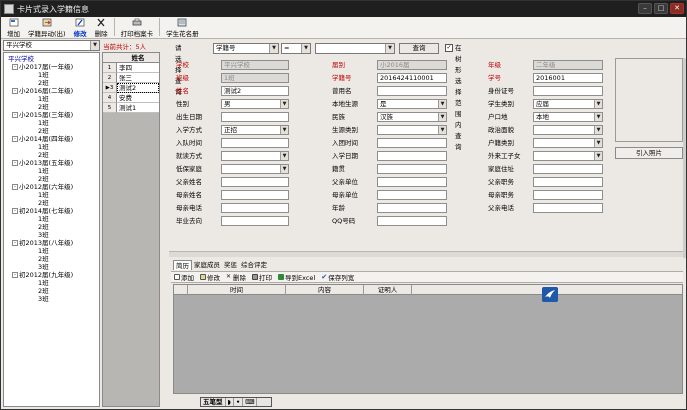 Image resolution: width=687 pixels, height=410 pixels. Describe the element at coordinates (80, 27) in the screenshot. I see `edit-button: 修改` at that location.